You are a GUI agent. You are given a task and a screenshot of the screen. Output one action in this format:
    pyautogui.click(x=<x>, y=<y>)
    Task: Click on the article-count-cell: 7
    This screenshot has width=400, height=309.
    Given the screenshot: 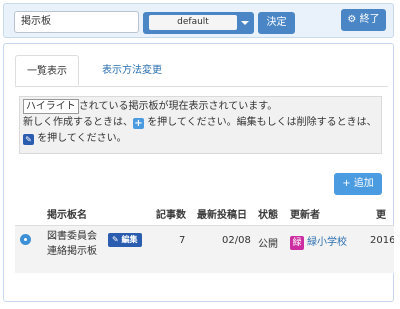 What is the action you would take?
    pyautogui.click(x=182, y=240)
    